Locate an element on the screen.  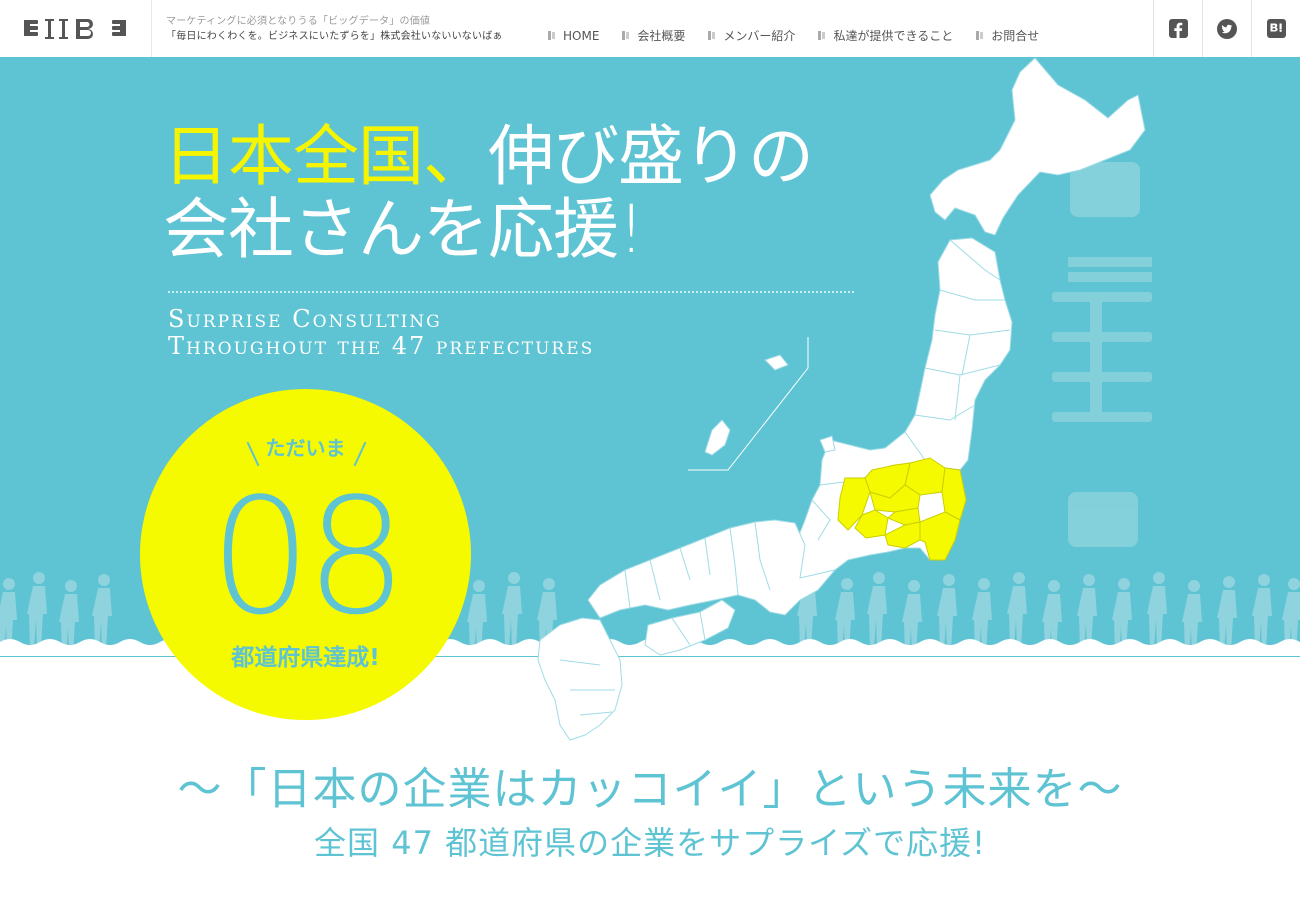
kyushu is located at coordinates (580, 679).